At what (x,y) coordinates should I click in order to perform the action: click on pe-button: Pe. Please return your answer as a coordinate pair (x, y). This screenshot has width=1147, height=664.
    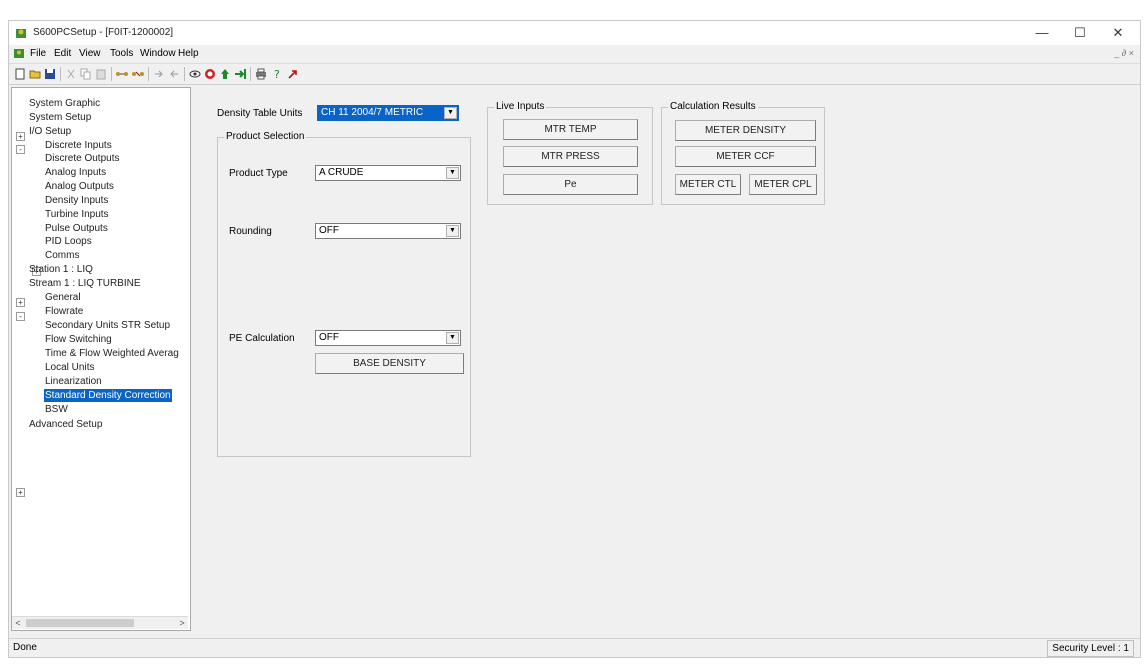
    Looking at the image, I should click on (570, 184).